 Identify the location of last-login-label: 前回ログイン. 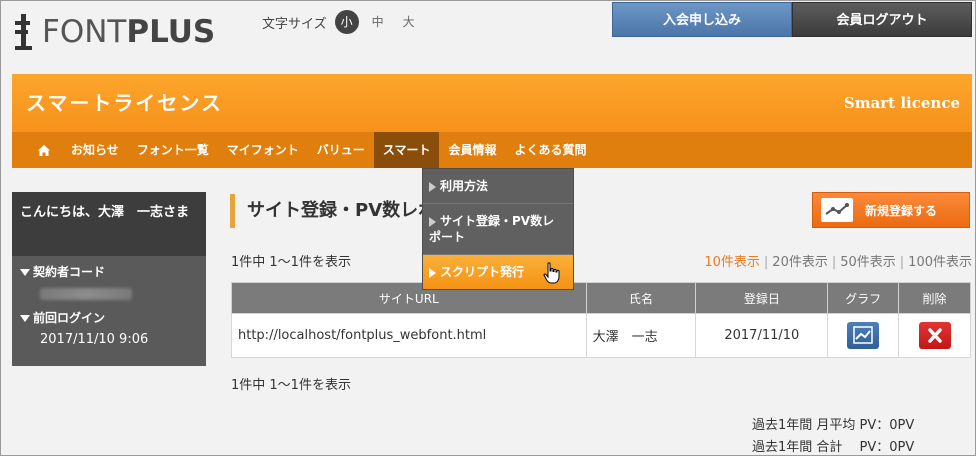
(109, 318).